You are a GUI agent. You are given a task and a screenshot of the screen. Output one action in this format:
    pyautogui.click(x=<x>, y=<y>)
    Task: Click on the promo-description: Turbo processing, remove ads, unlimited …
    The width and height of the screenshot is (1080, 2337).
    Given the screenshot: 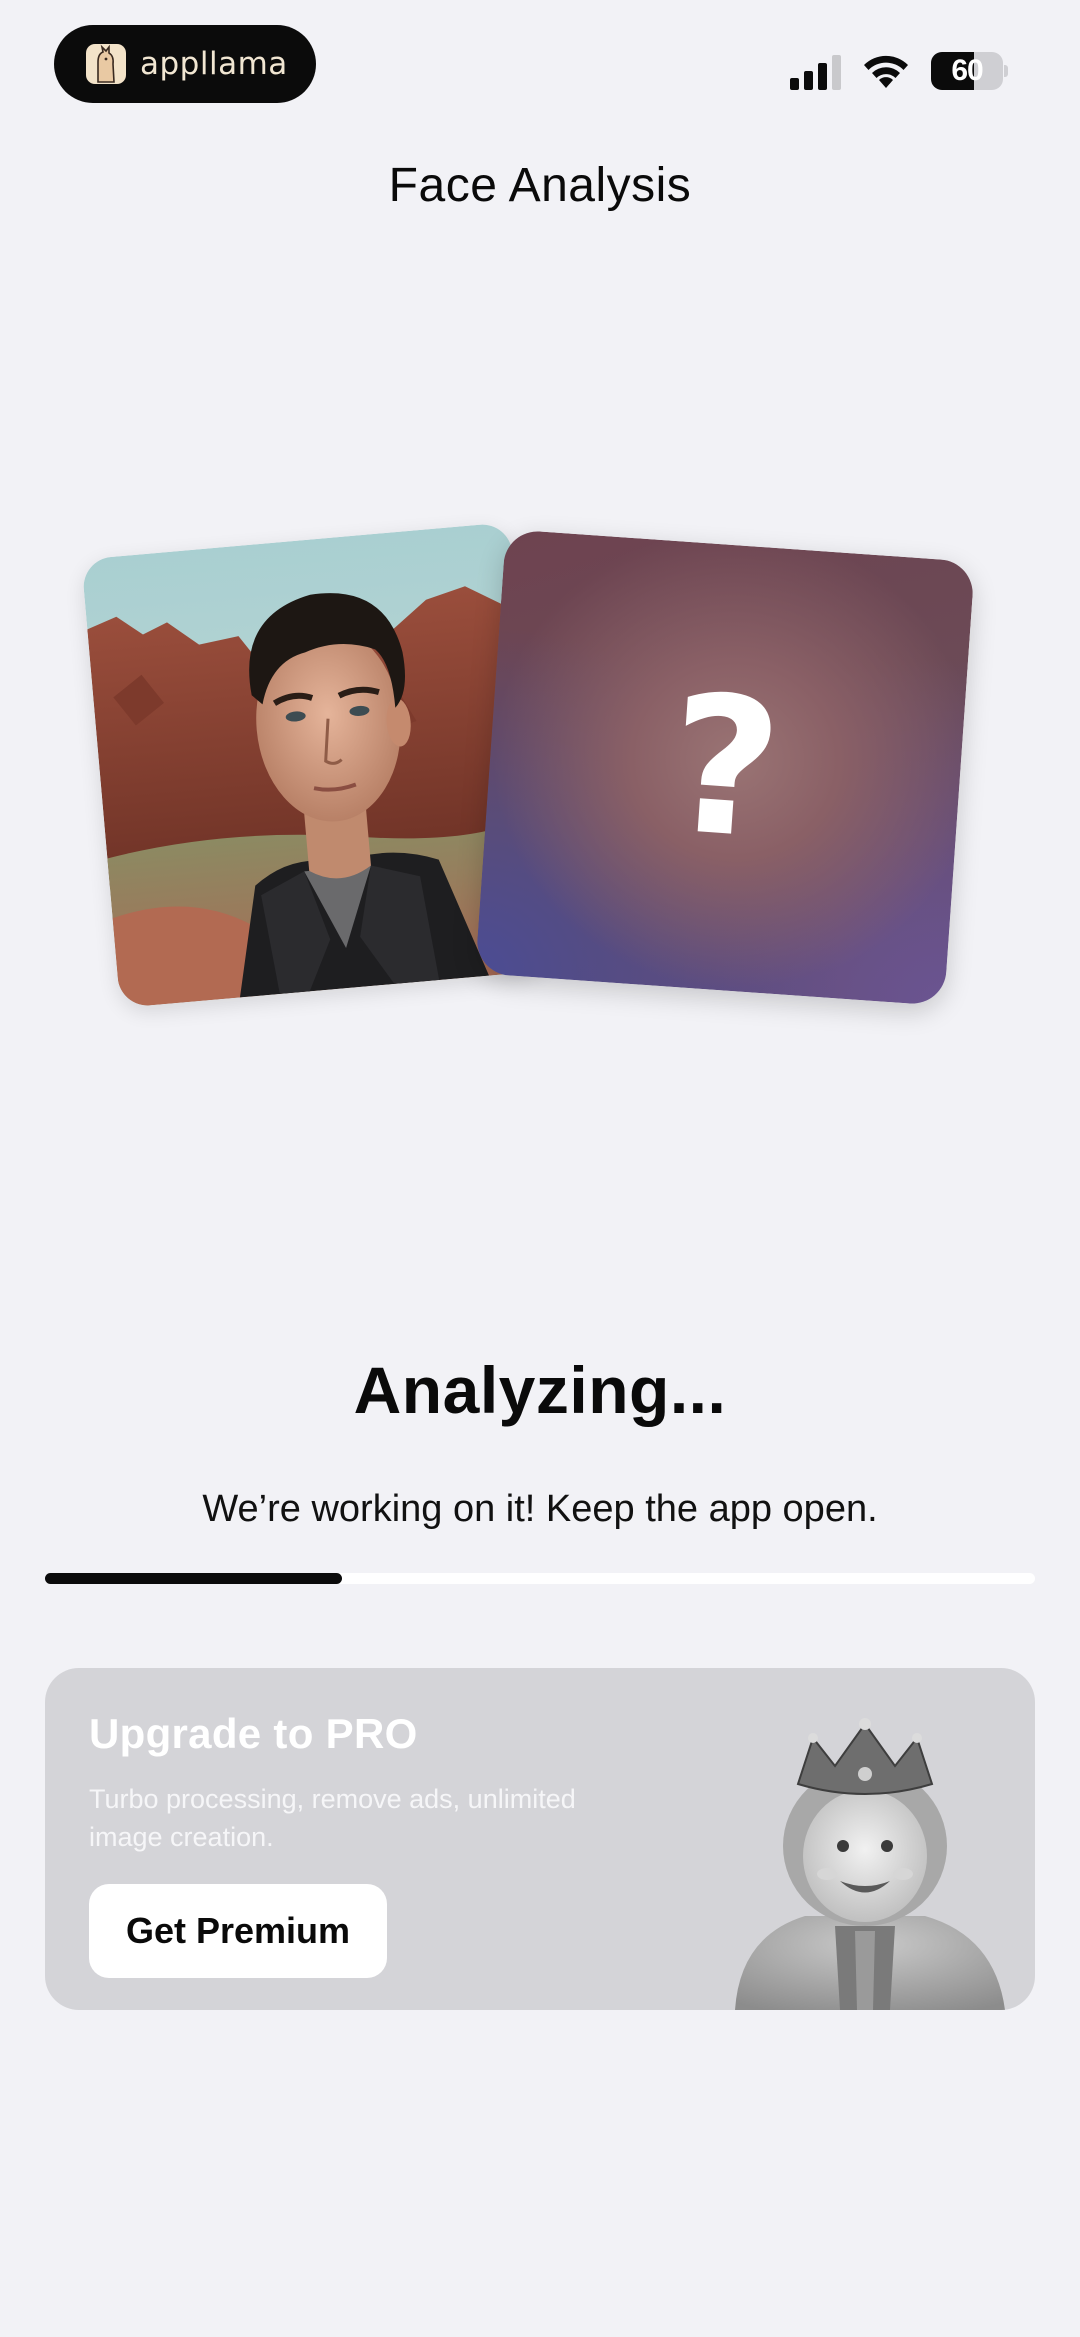 What is the action you would take?
    pyautogui.click(x=332, y=1818)
    